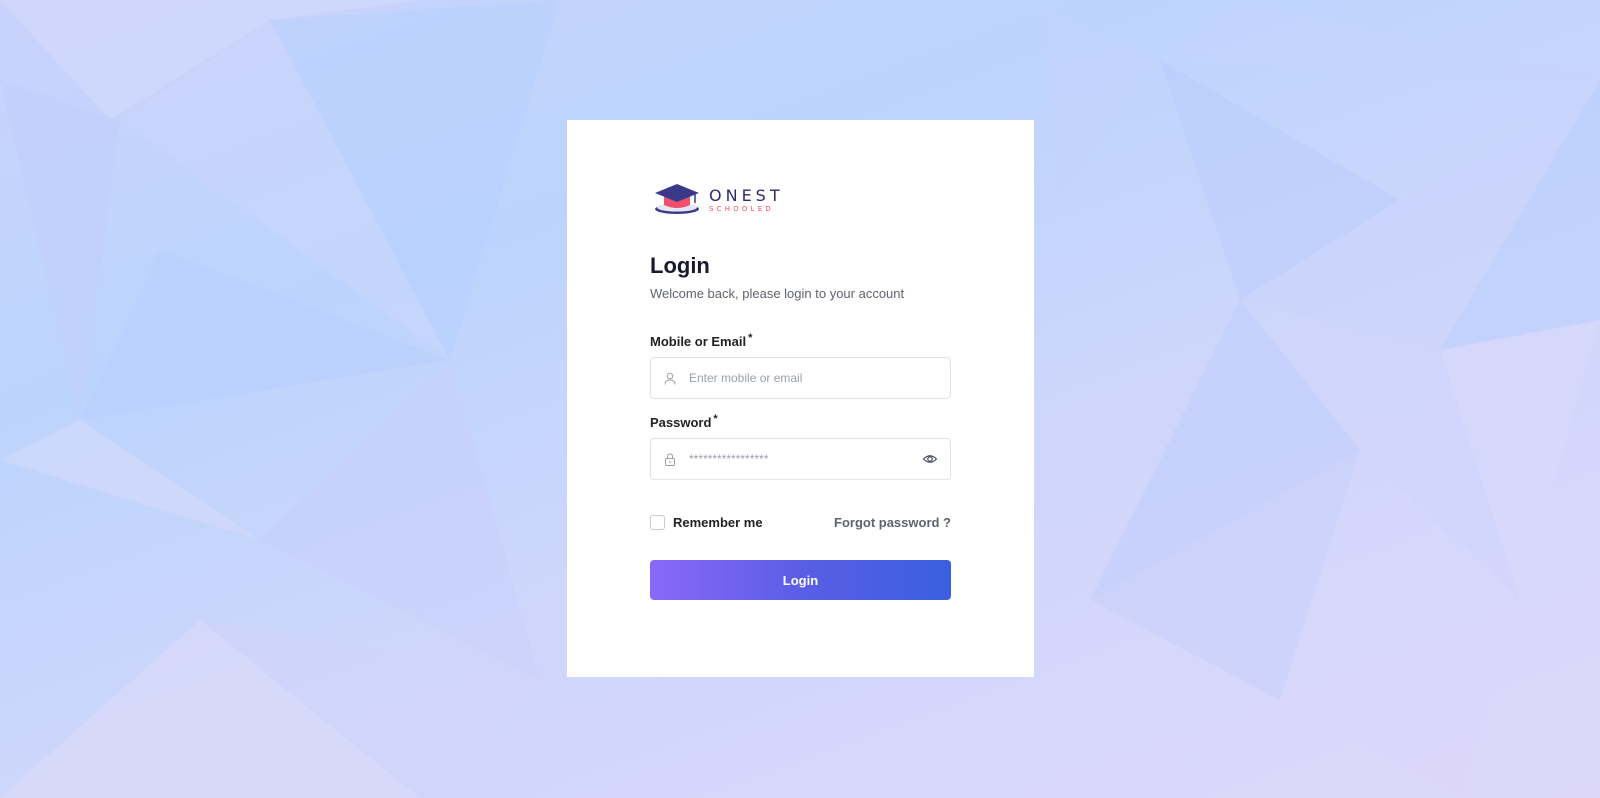 This screenshot has height=798, width=1600. What do you see at coordinates (804, 459) in the screenshot?
I see `password-input` at bounding box center [804, 459].